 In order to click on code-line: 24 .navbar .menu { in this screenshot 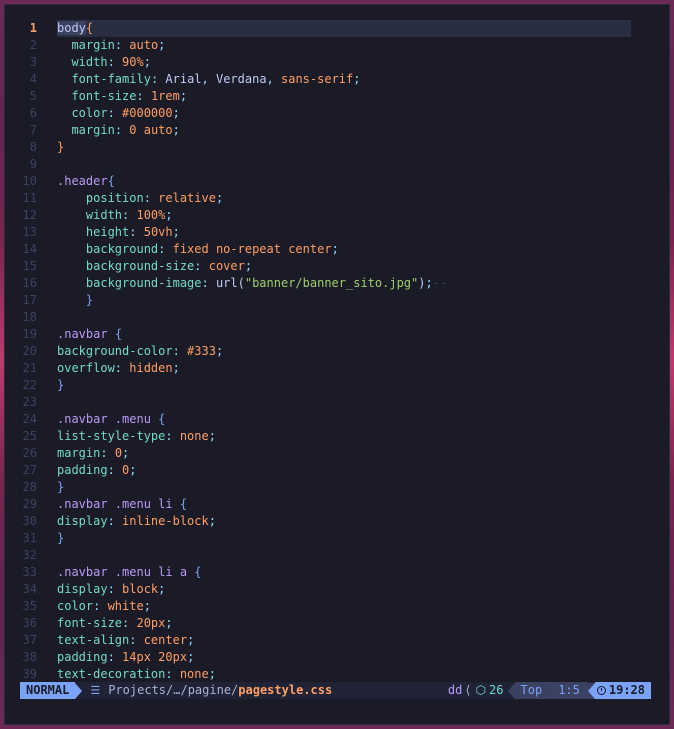, I will do `click(337, 419)`.